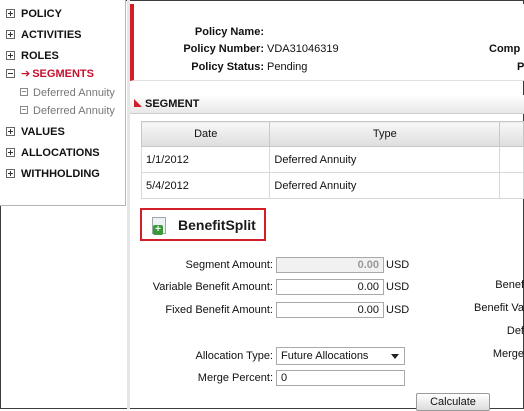 This screenshot has height=411, width=524. I want to click on segment-amount-unit: USD, so click(398, 265).